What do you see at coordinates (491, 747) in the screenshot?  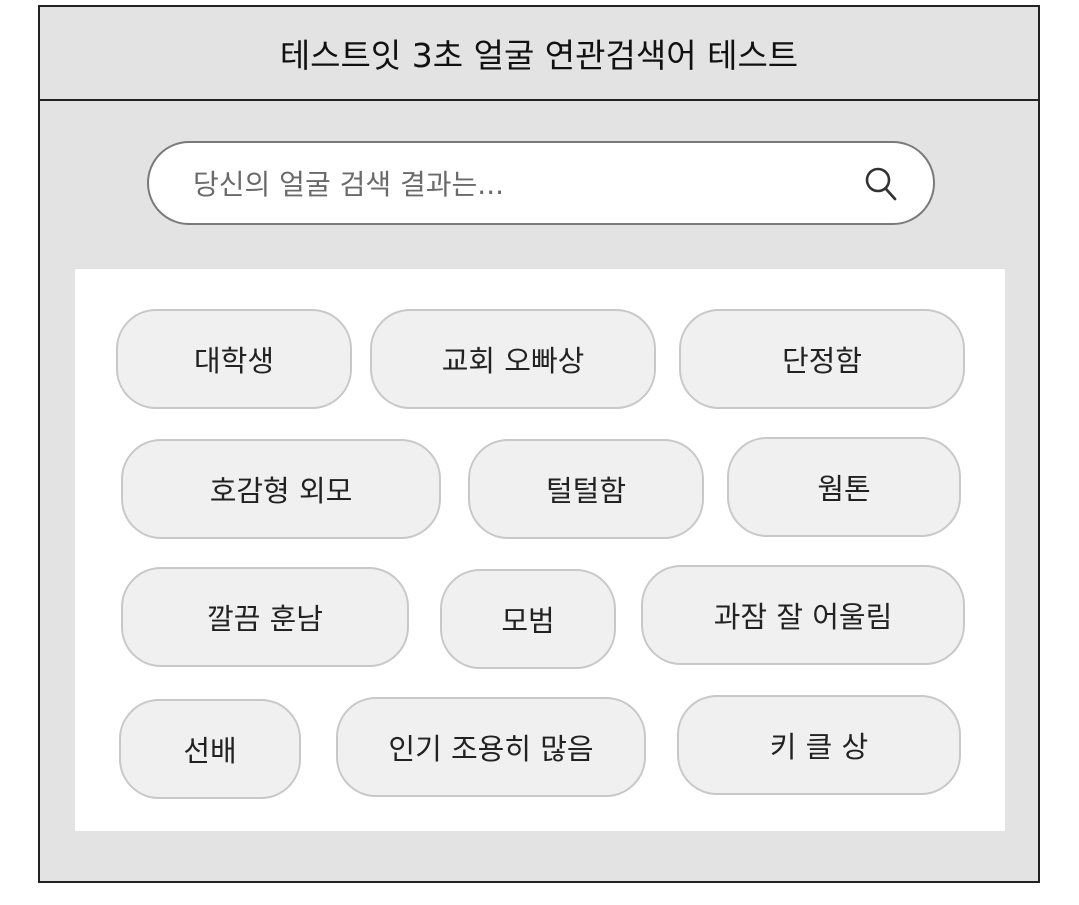 I see `tag-button: 인기 조용히 많음` at bounding box center [491, 747].